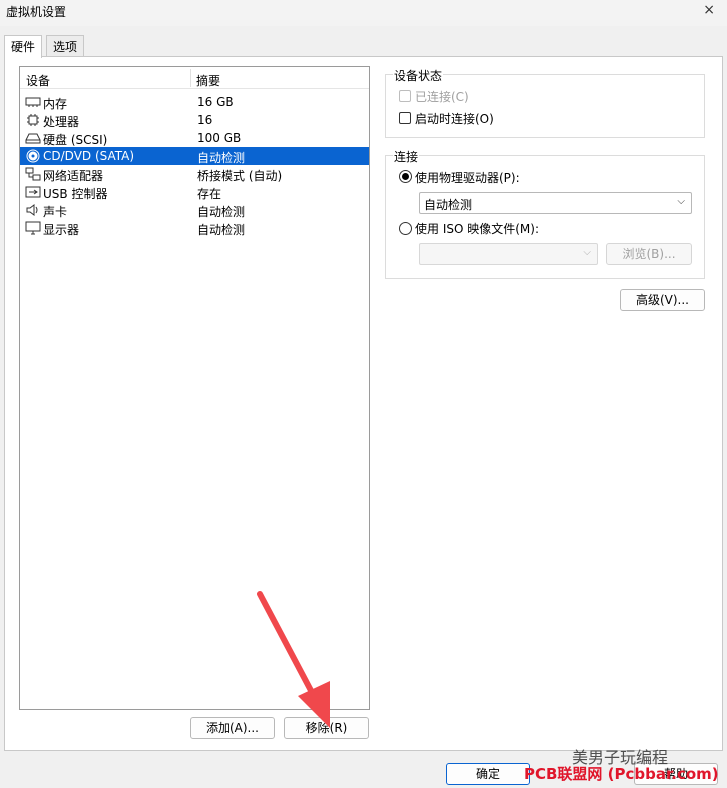  Describe the element at coordinates (55, 104) in the screenshot. I see `device-name: 内存` at that location.